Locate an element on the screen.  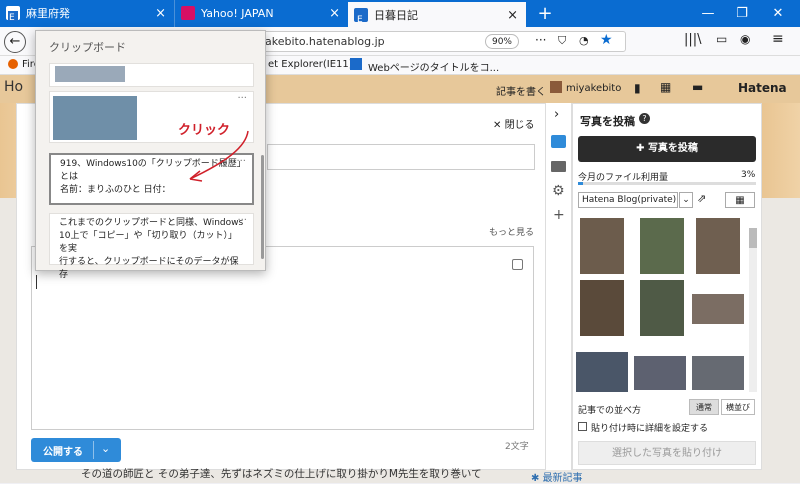
clip-text: これまでのクリップボードと同様、Windows is located at coordinates (151, 223).